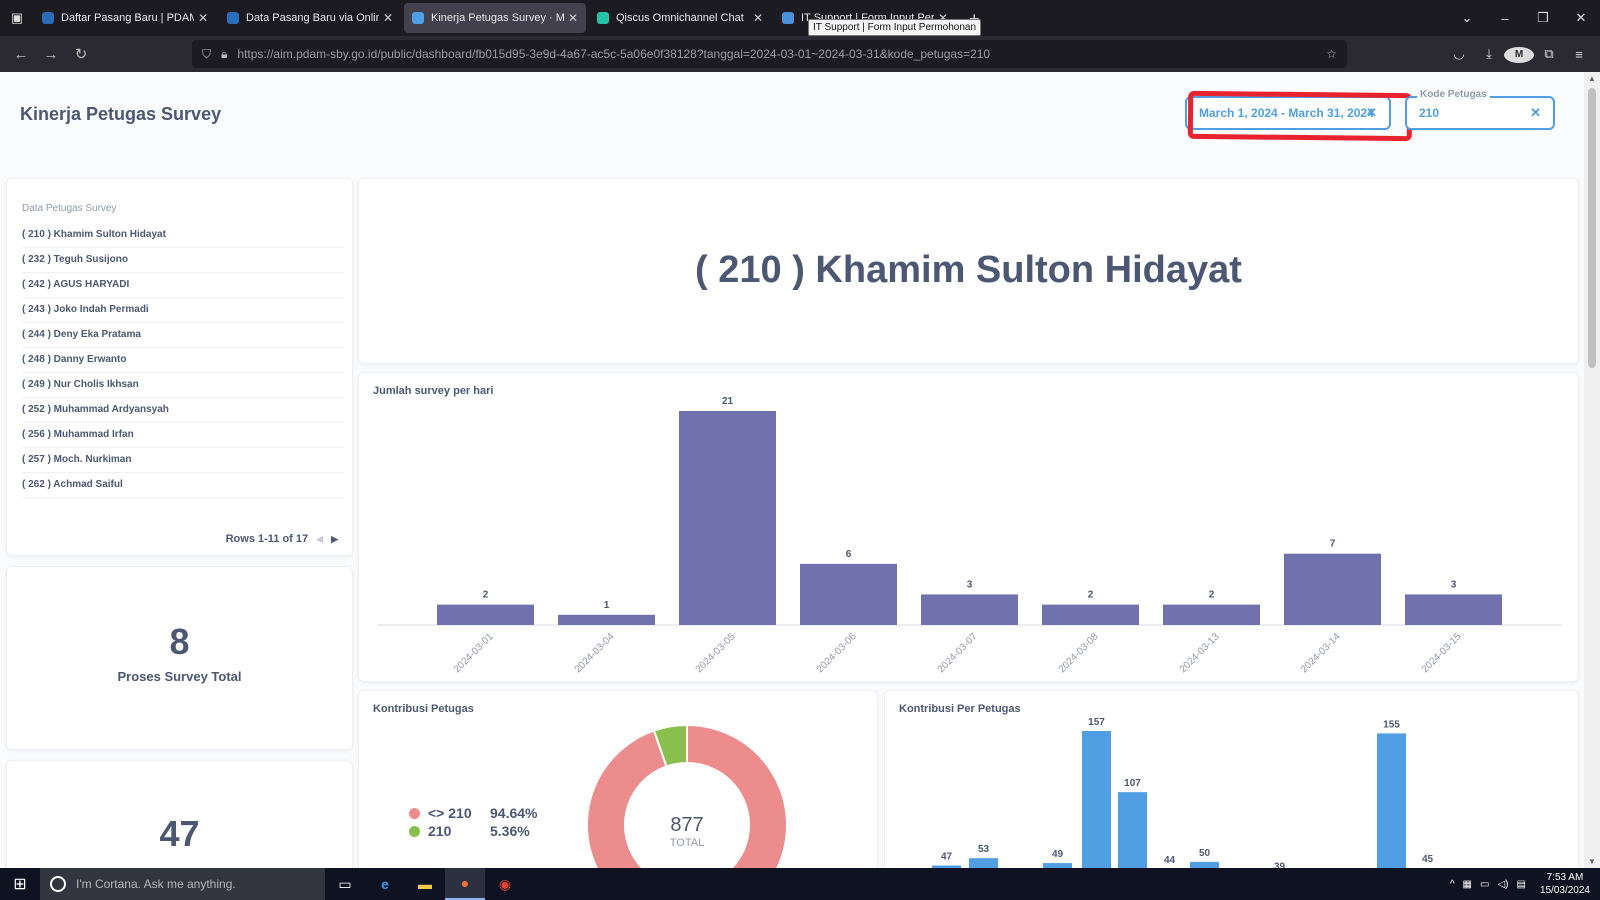  I want to click on bookmark-star-icon: ☆, so click(1331, 54).